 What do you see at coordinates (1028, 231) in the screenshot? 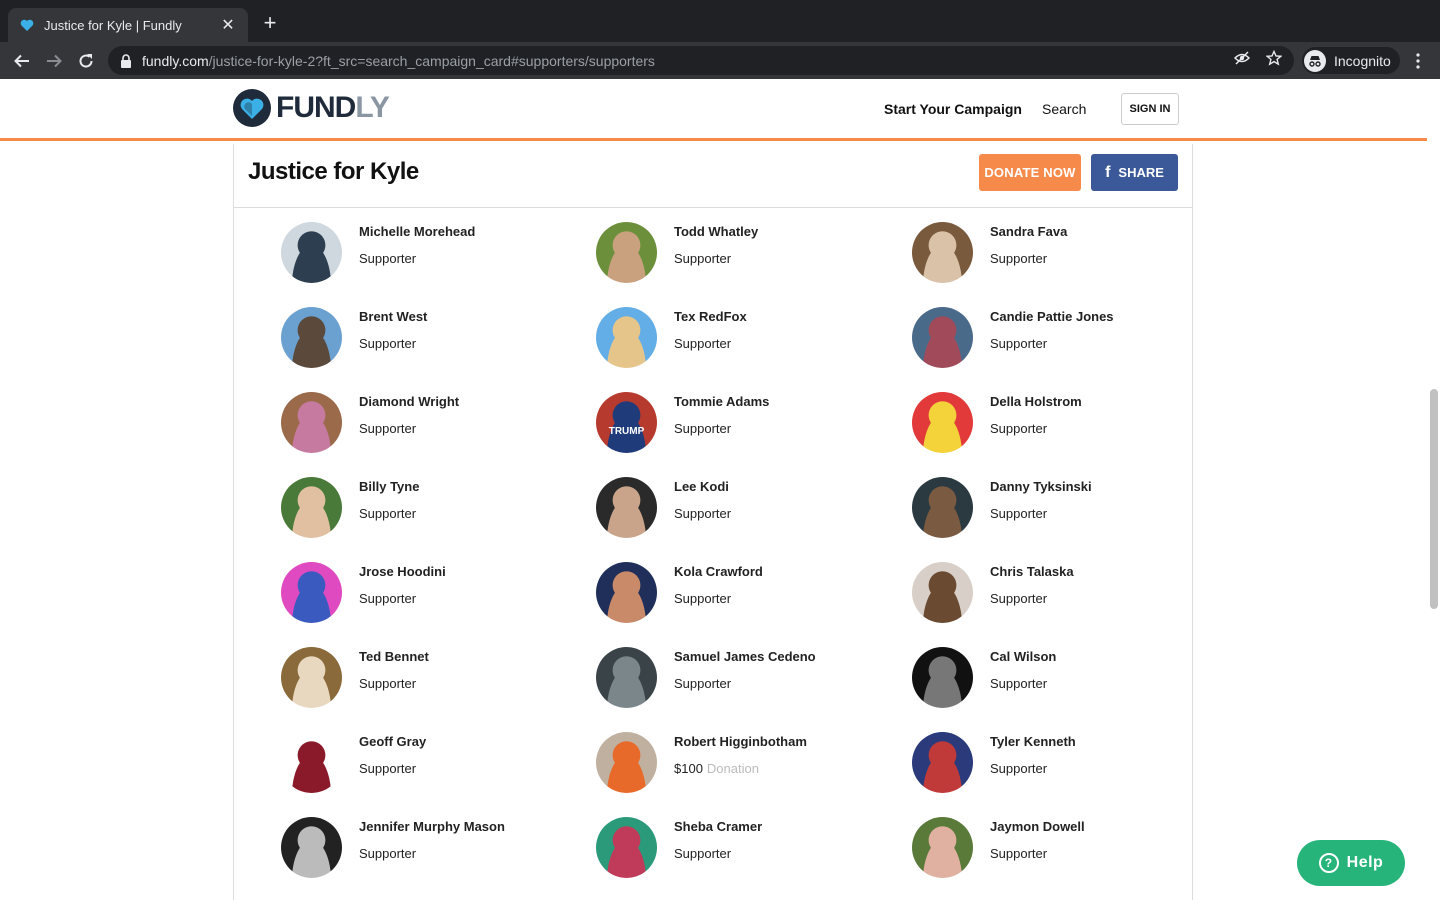
I see `supporter-name: Sandra Fava` at bounding box center [1028, 231].